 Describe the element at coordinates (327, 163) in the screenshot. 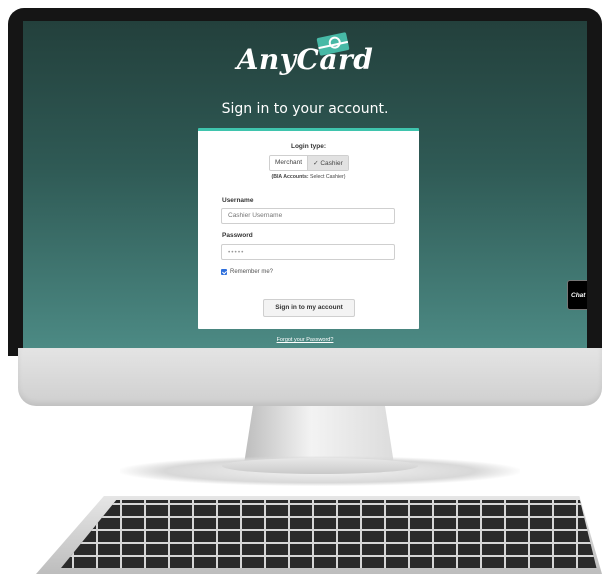

I see `cashier-option: ✓ Cashier` at that location.